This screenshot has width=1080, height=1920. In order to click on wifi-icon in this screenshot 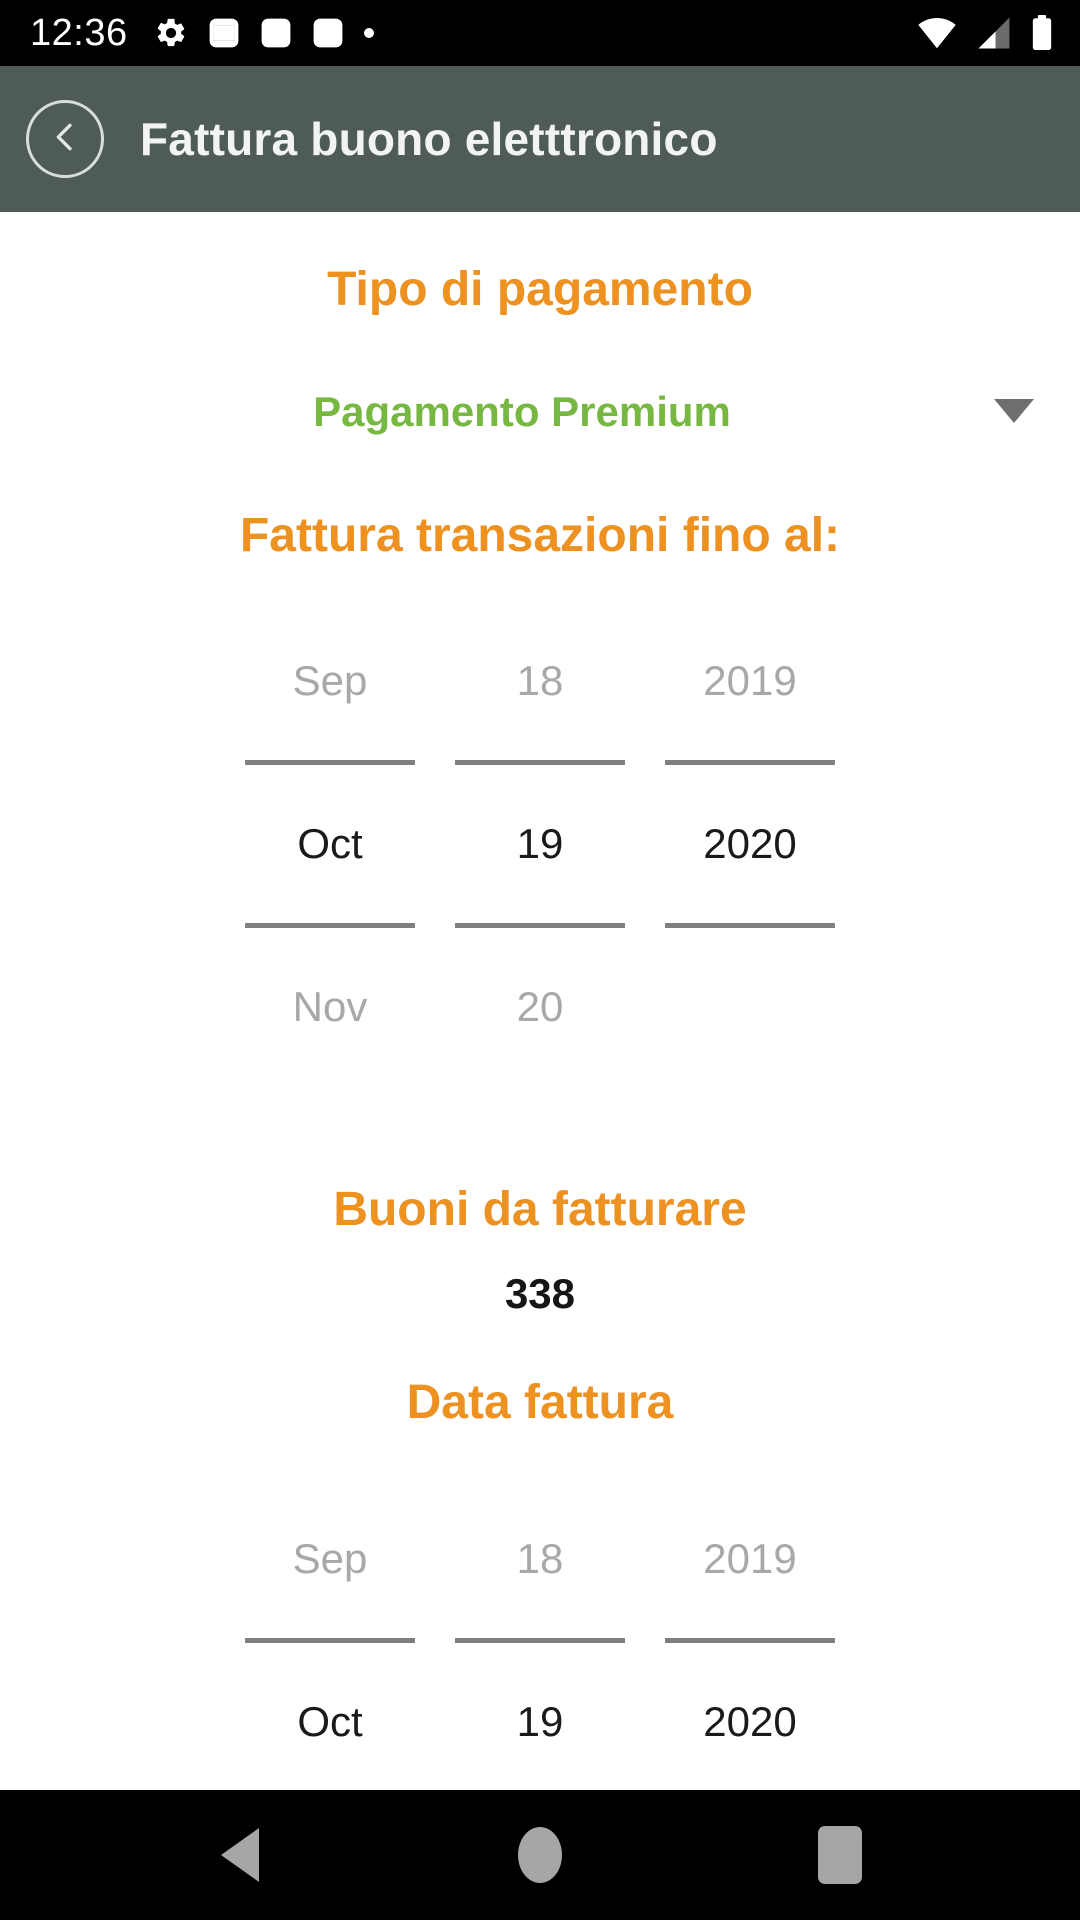, I will do `click(937, 33)`.